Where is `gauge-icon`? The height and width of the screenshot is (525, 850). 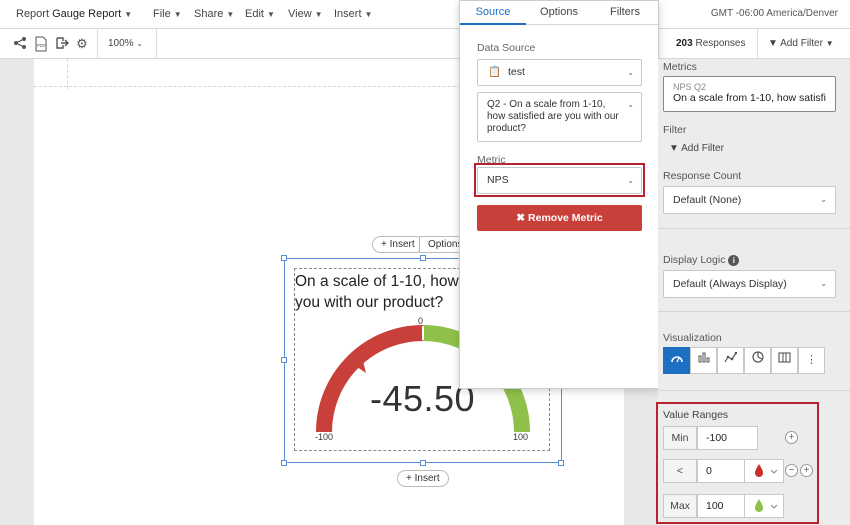 gauge-icon is located at coordinates (676, 359).